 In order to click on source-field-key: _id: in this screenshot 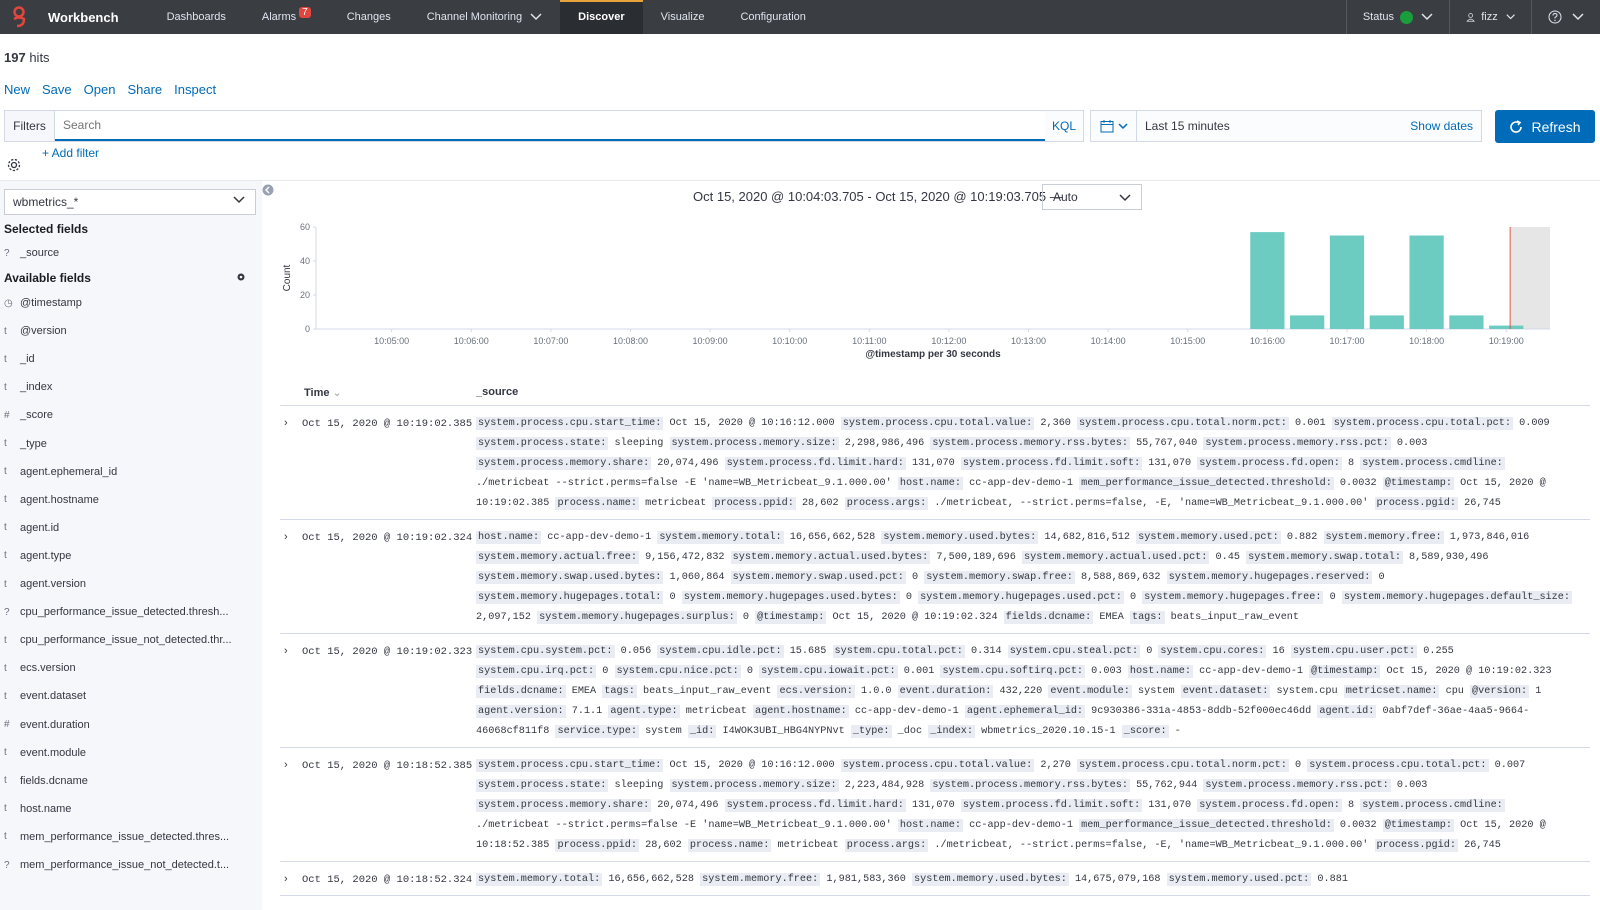, I will do `click(702, 731)`.